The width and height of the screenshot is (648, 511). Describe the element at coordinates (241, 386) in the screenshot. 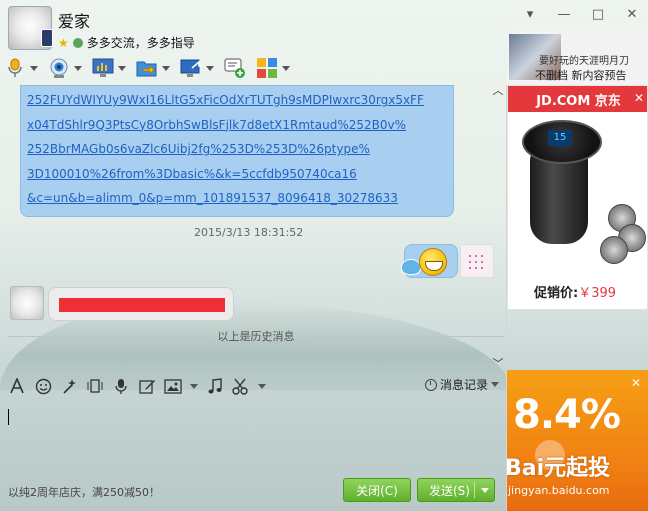

I see `scissors-icon` at that location.